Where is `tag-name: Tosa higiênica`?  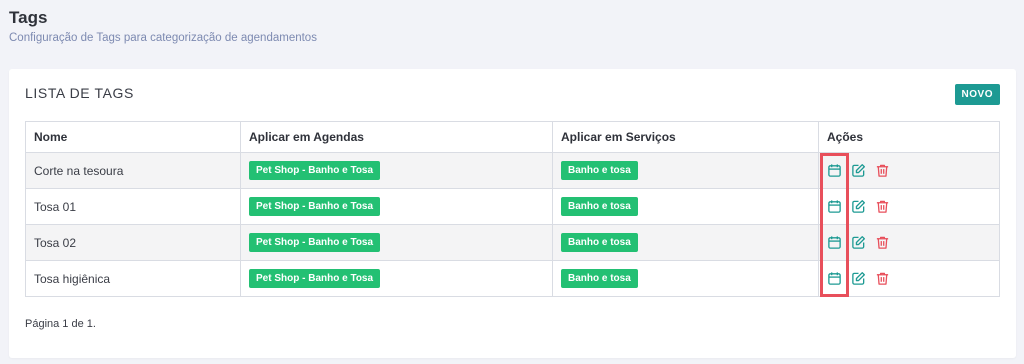 tag-name: Tosa higiênica is located at coordinates (133, 278).